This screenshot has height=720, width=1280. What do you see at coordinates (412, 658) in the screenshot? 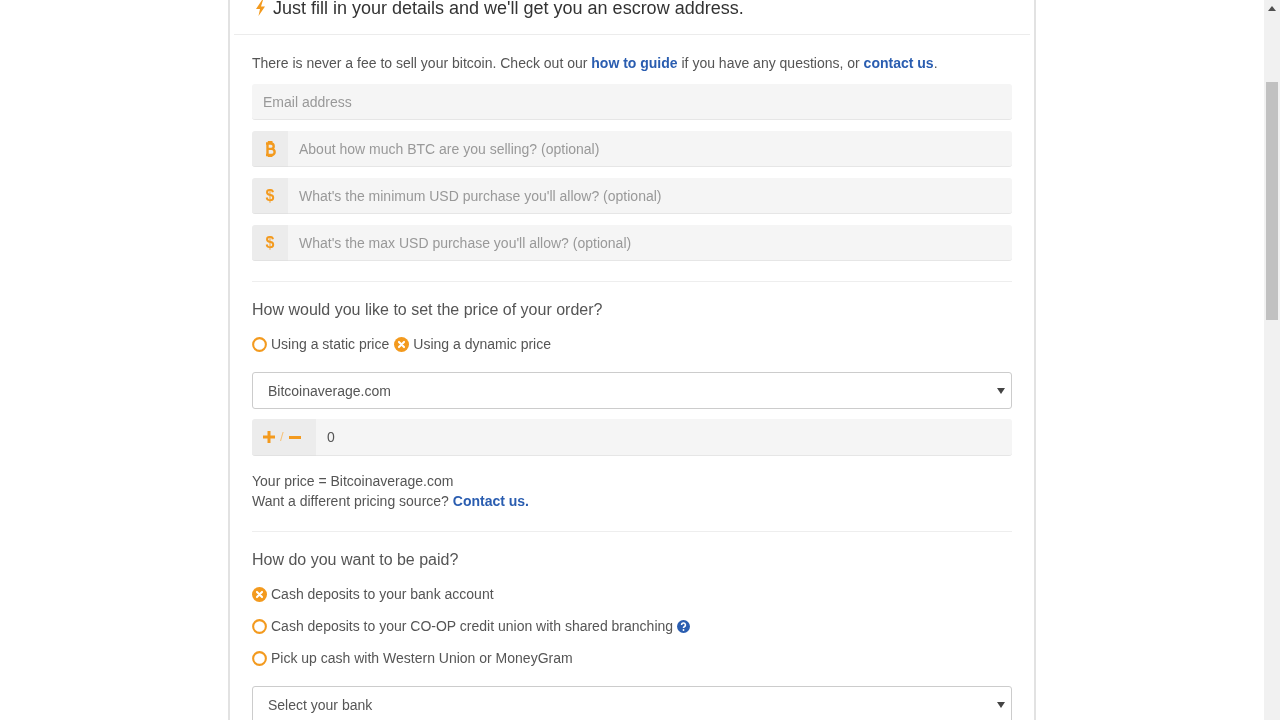
I see `radio-option: Pick up cash with Western Union or MoneyGram` at bounding box center [412, 658].